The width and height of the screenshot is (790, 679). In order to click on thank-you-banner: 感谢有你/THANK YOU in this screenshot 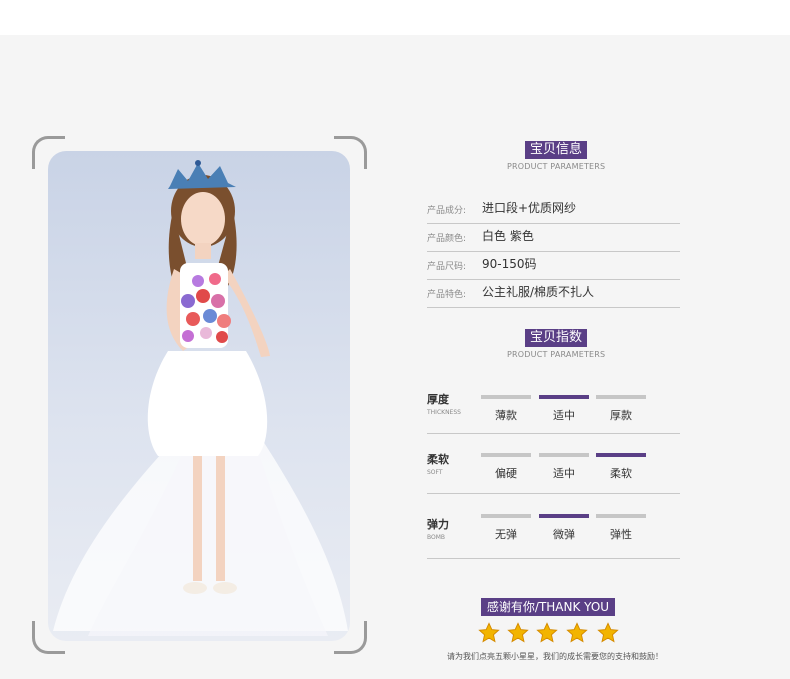, I will do `click(548, 607)`.